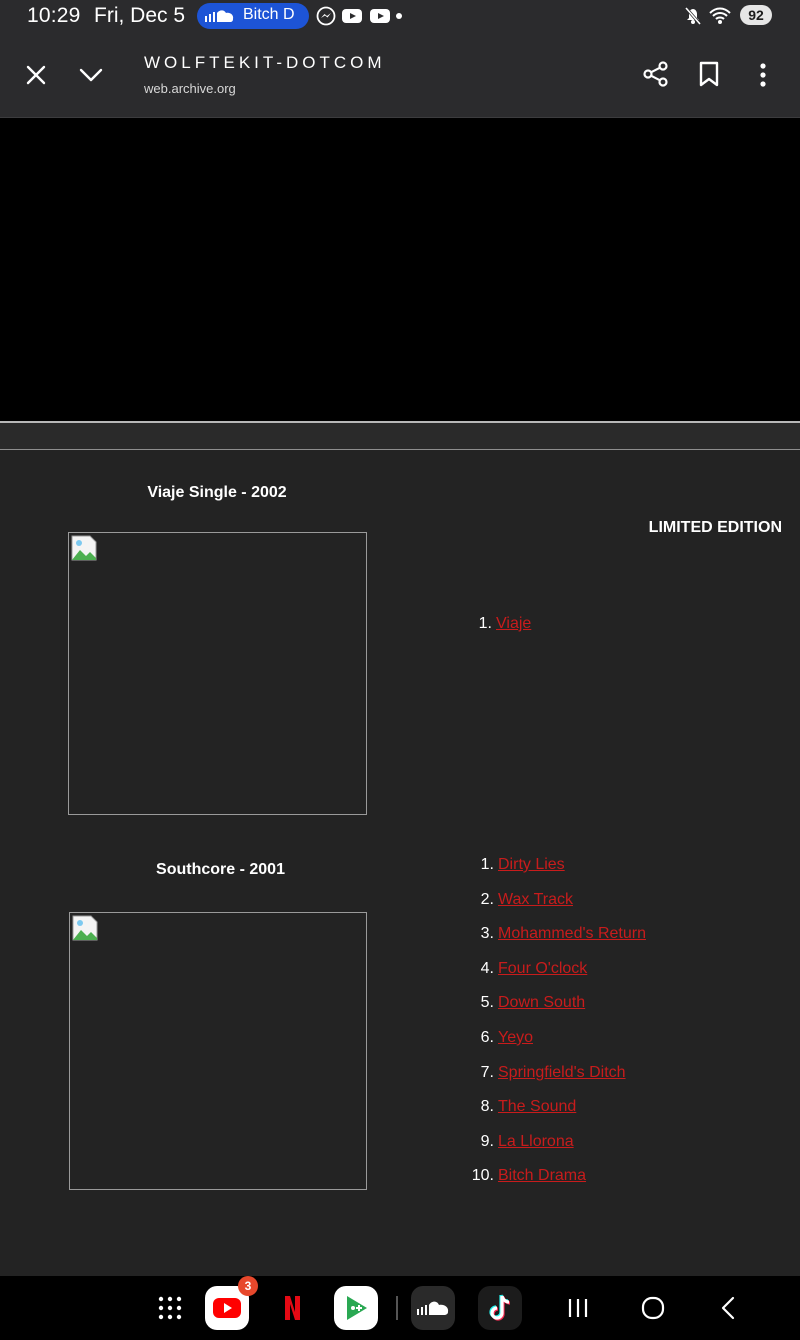 Image resolution: width=800 pixels, height=1340 pixels. I want to click on status-time: 10:29, so click(54, 15).